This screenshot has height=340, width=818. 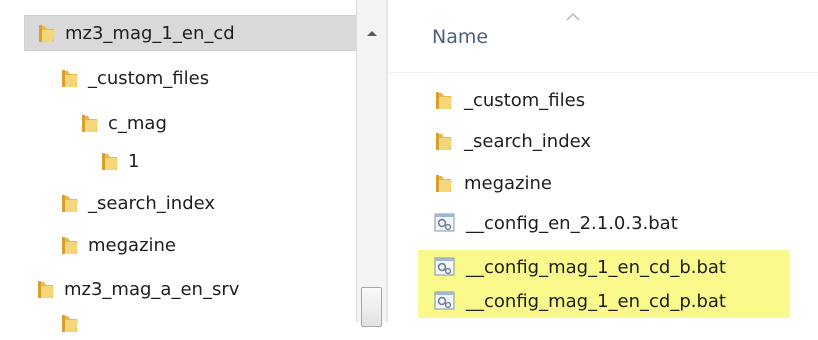 I want to click on tree-item-label: 1, so click(x=134, y=161).